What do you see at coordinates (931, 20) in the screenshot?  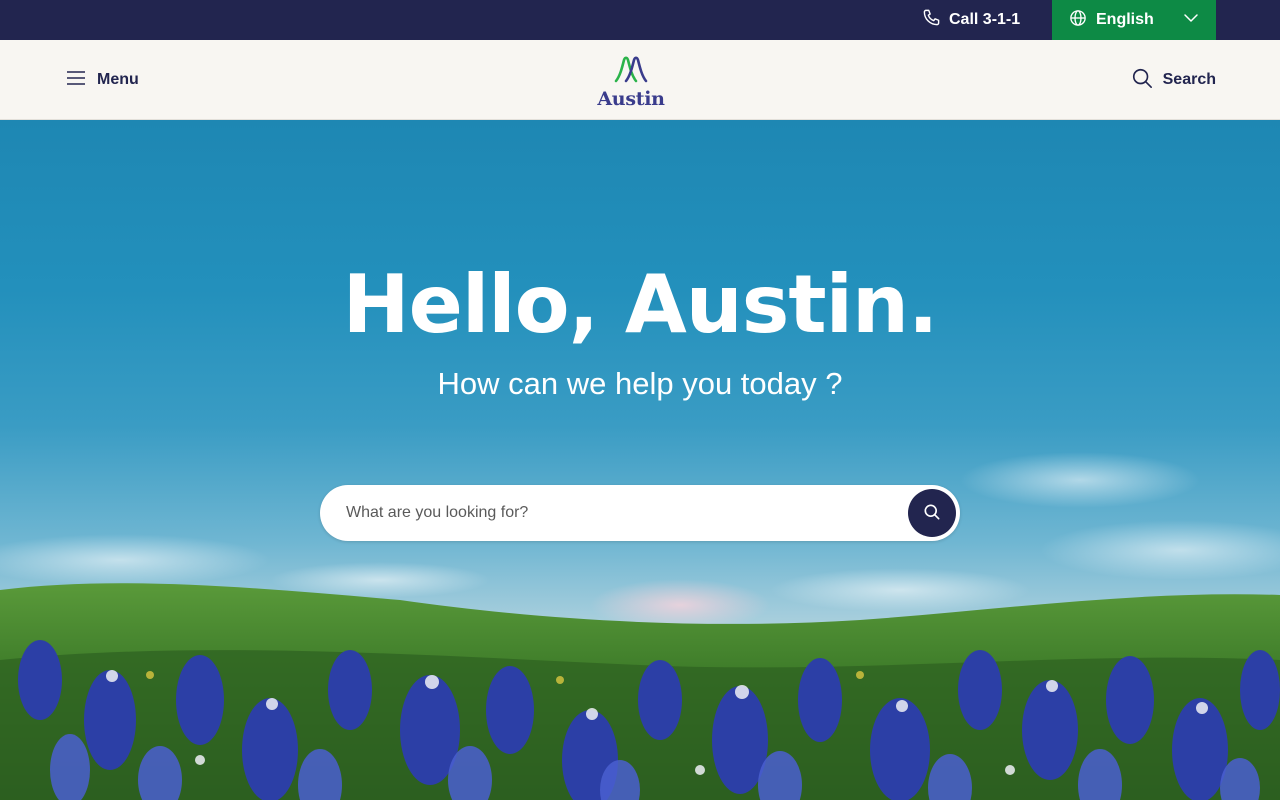 I see `phone-icon` at bounding box center [931, 20].